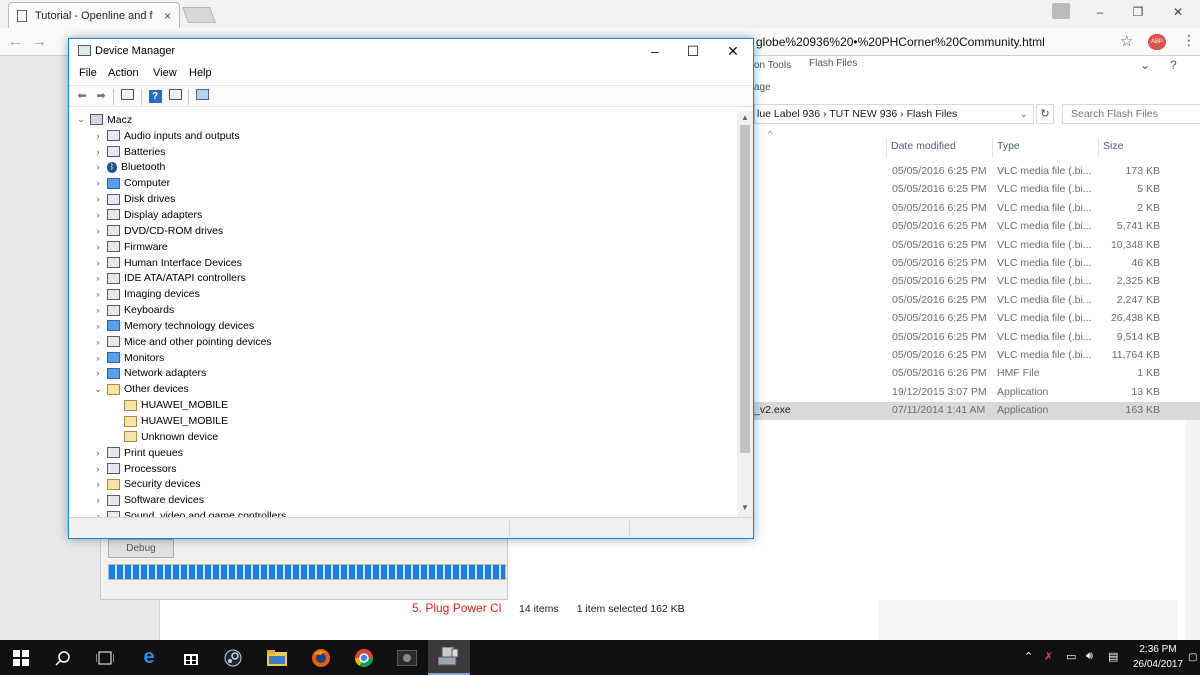  I want to click on address-dropdown-icon: ⌄, so click(1024, 114).